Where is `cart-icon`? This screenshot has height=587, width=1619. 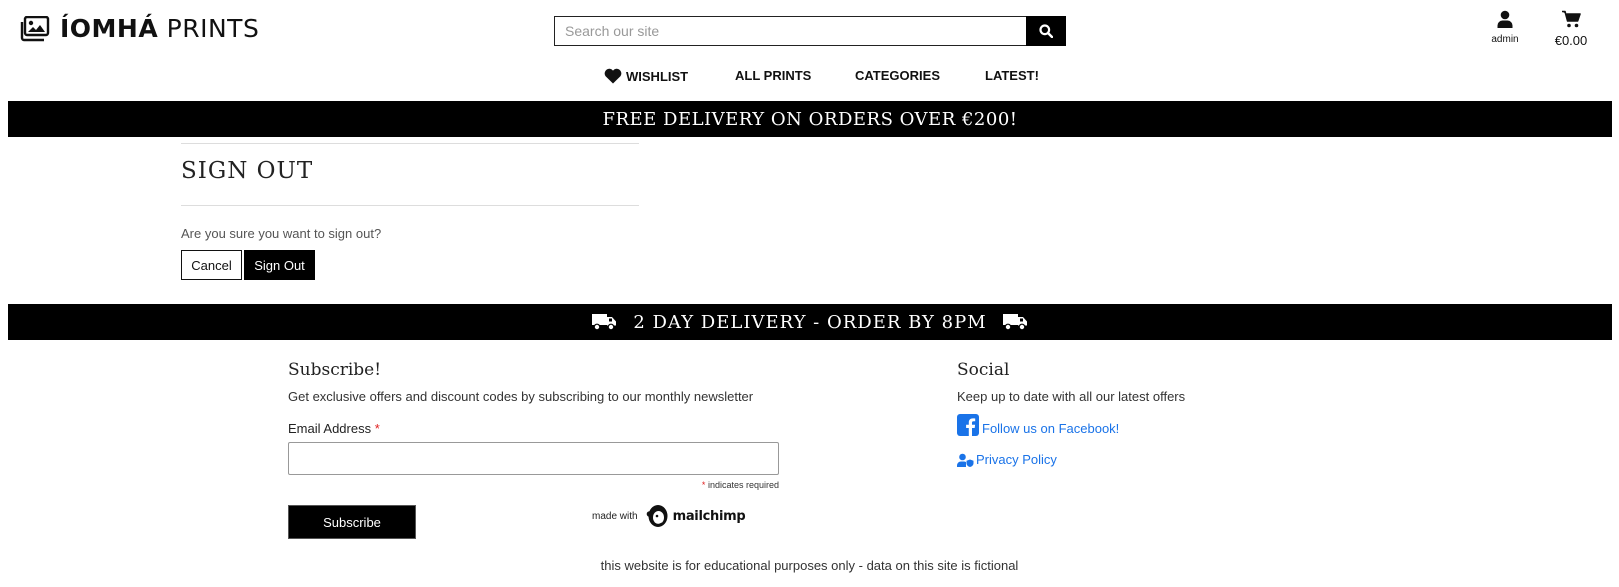 cart-icon is located at coordinates (1571, 19).